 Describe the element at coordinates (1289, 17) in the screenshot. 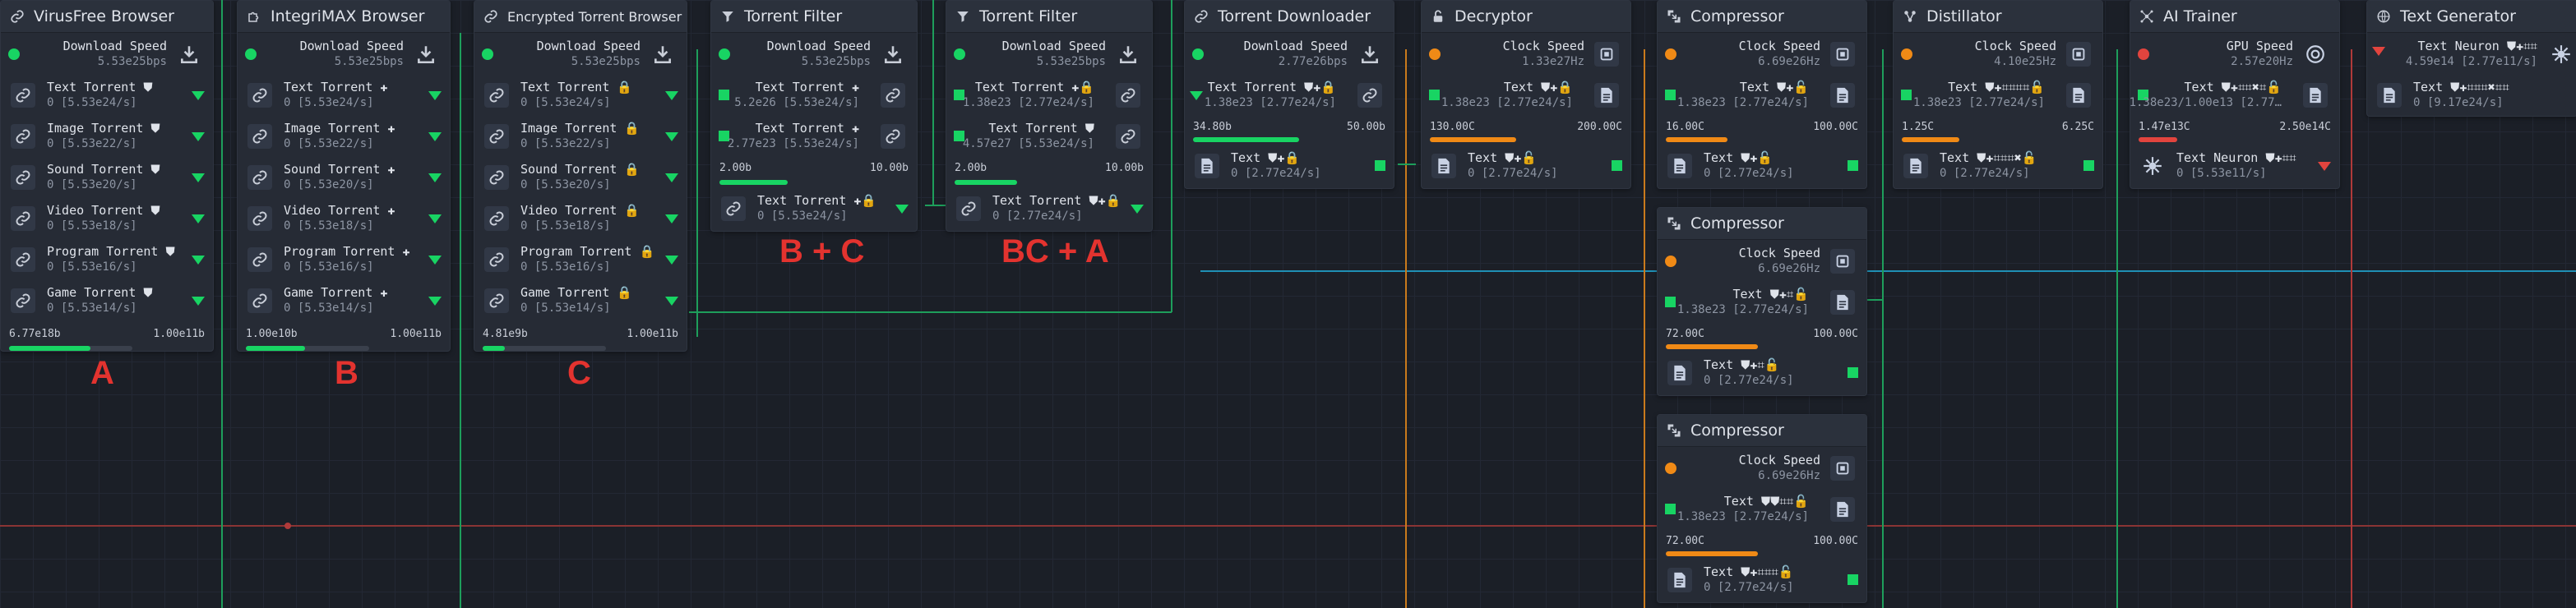

I see `node-title-bar: Torrent Downloader` at that location.